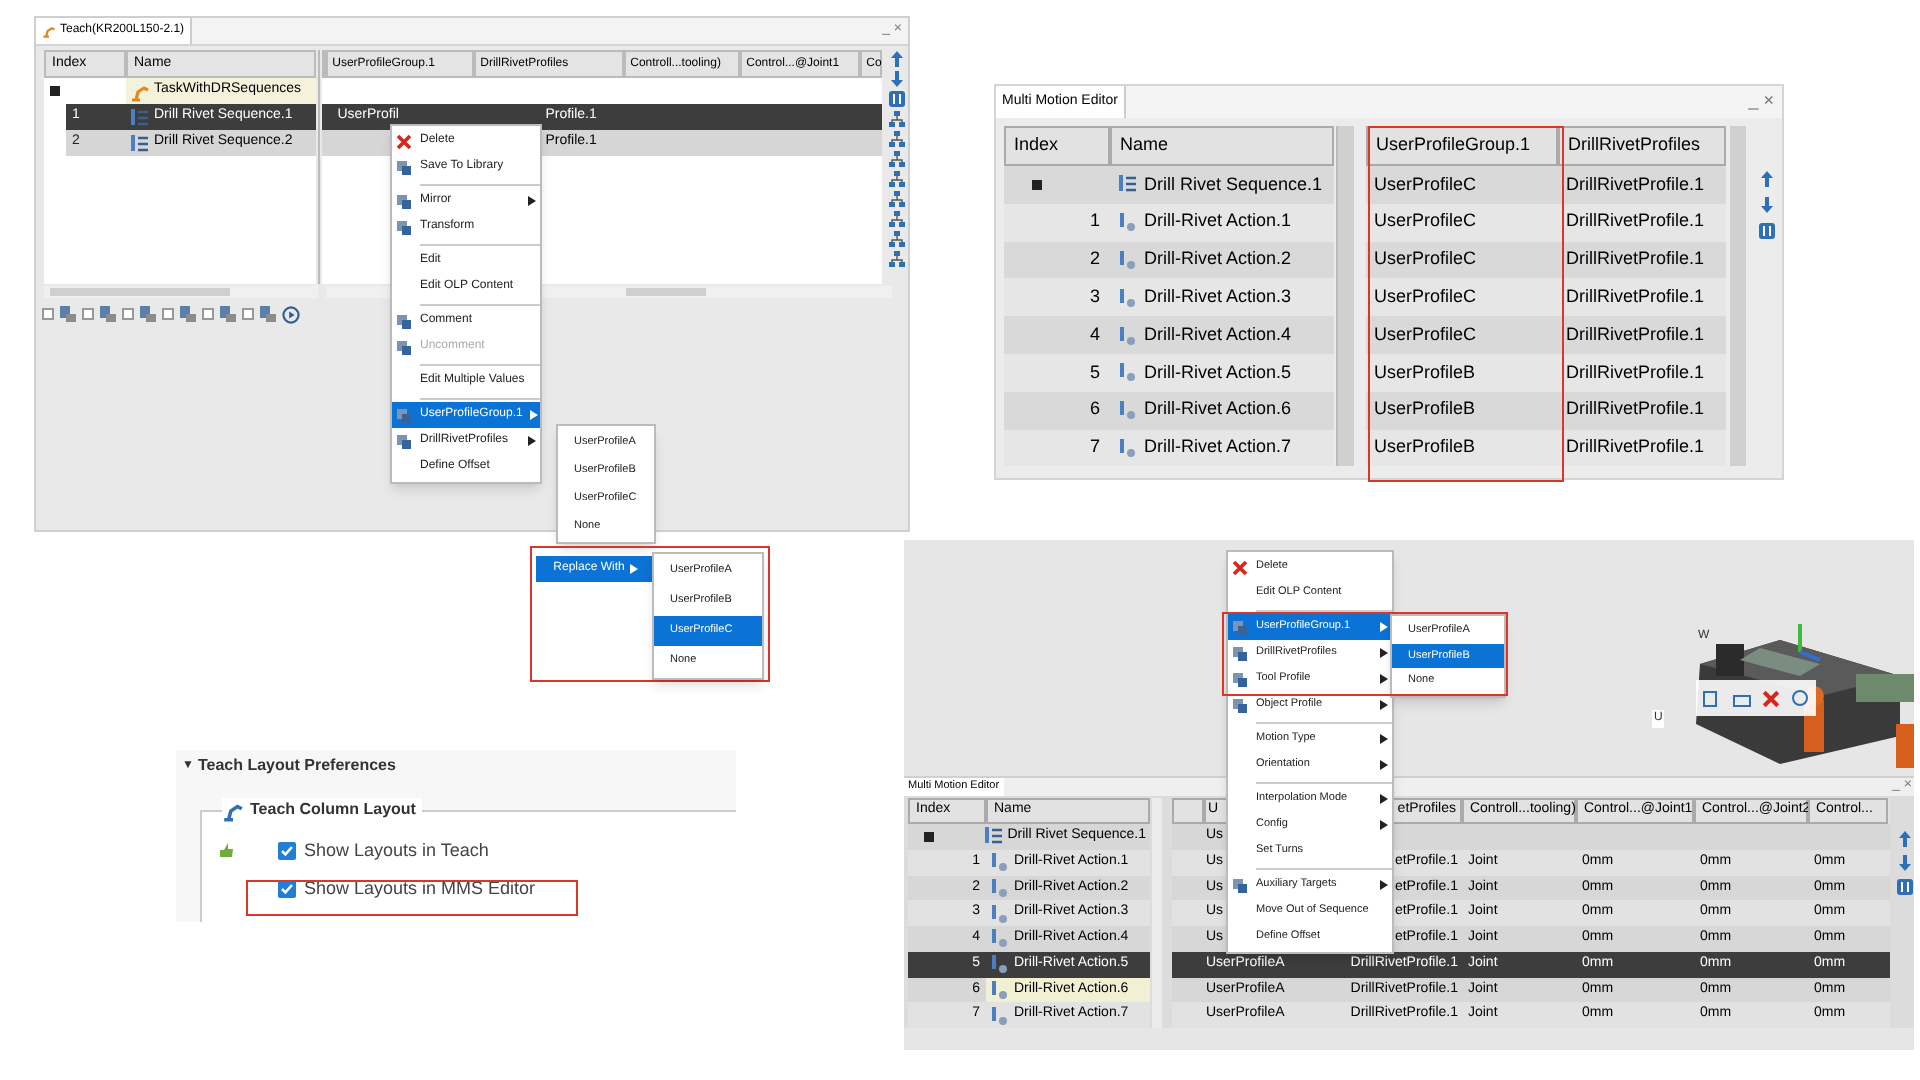  I want to click on tree-node: Drill-Rivet Action.4, so click(1222, 335).